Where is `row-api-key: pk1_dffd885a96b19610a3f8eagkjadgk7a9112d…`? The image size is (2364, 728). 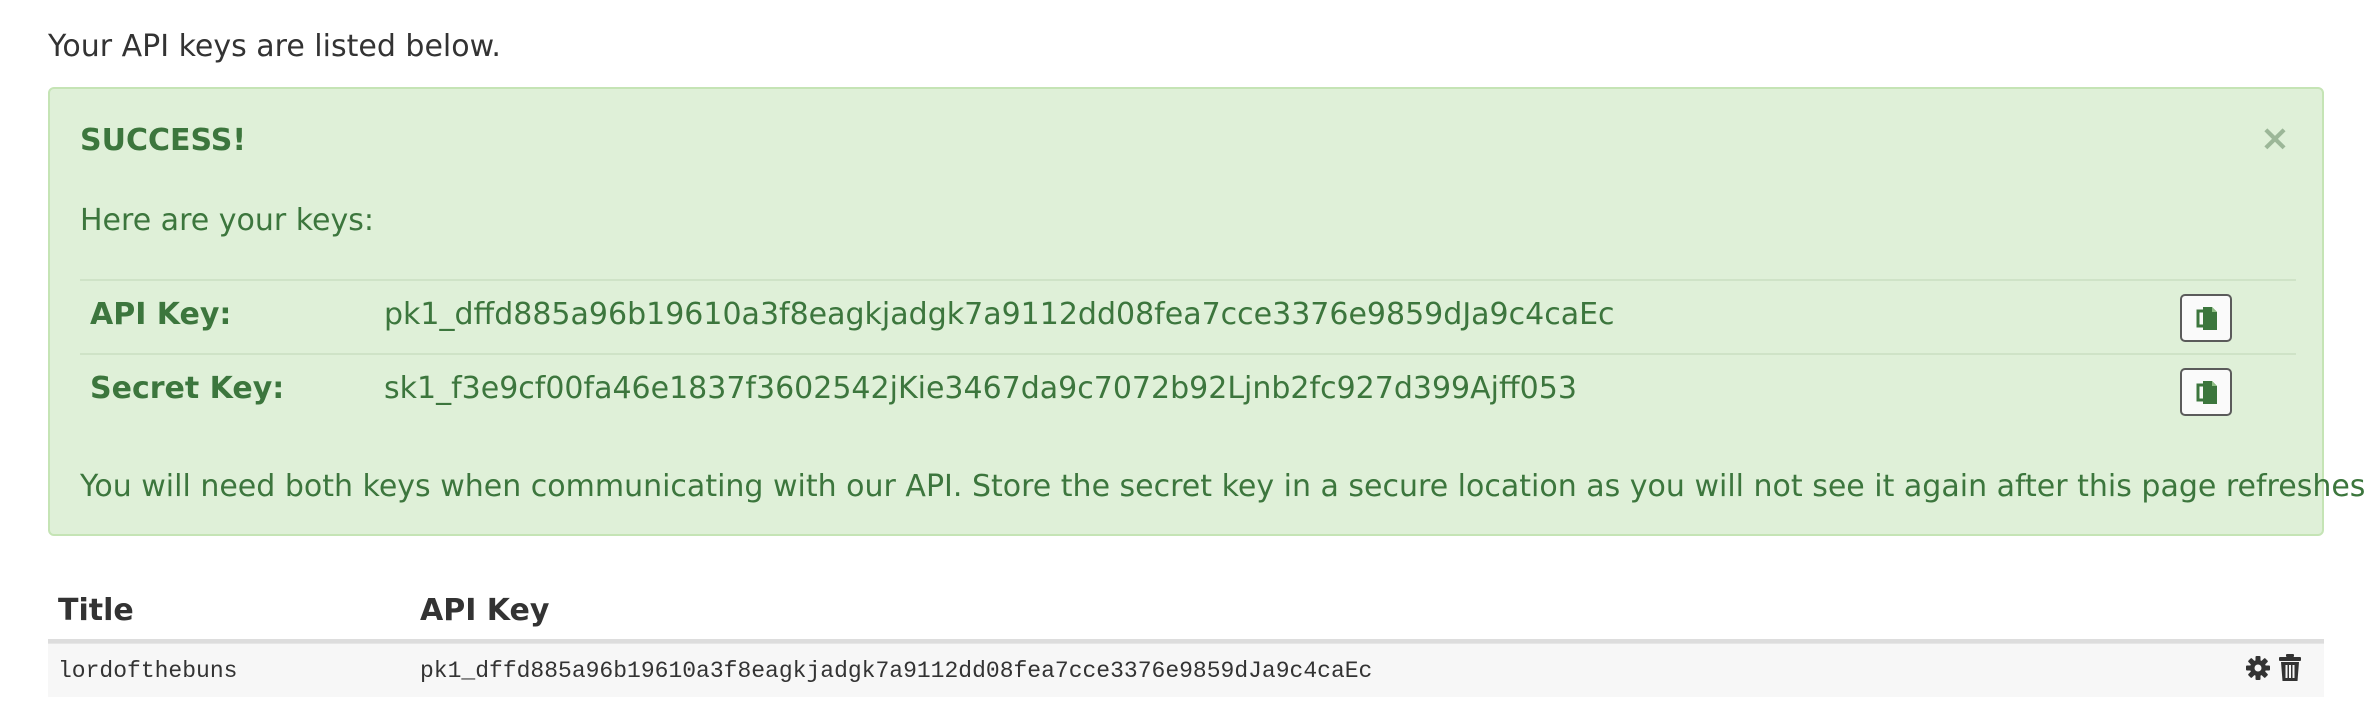 row-api-key: pk1_dffd885a96b19610a3f8eagkjadgk7a9112d… is located at coordinates (896, 671).